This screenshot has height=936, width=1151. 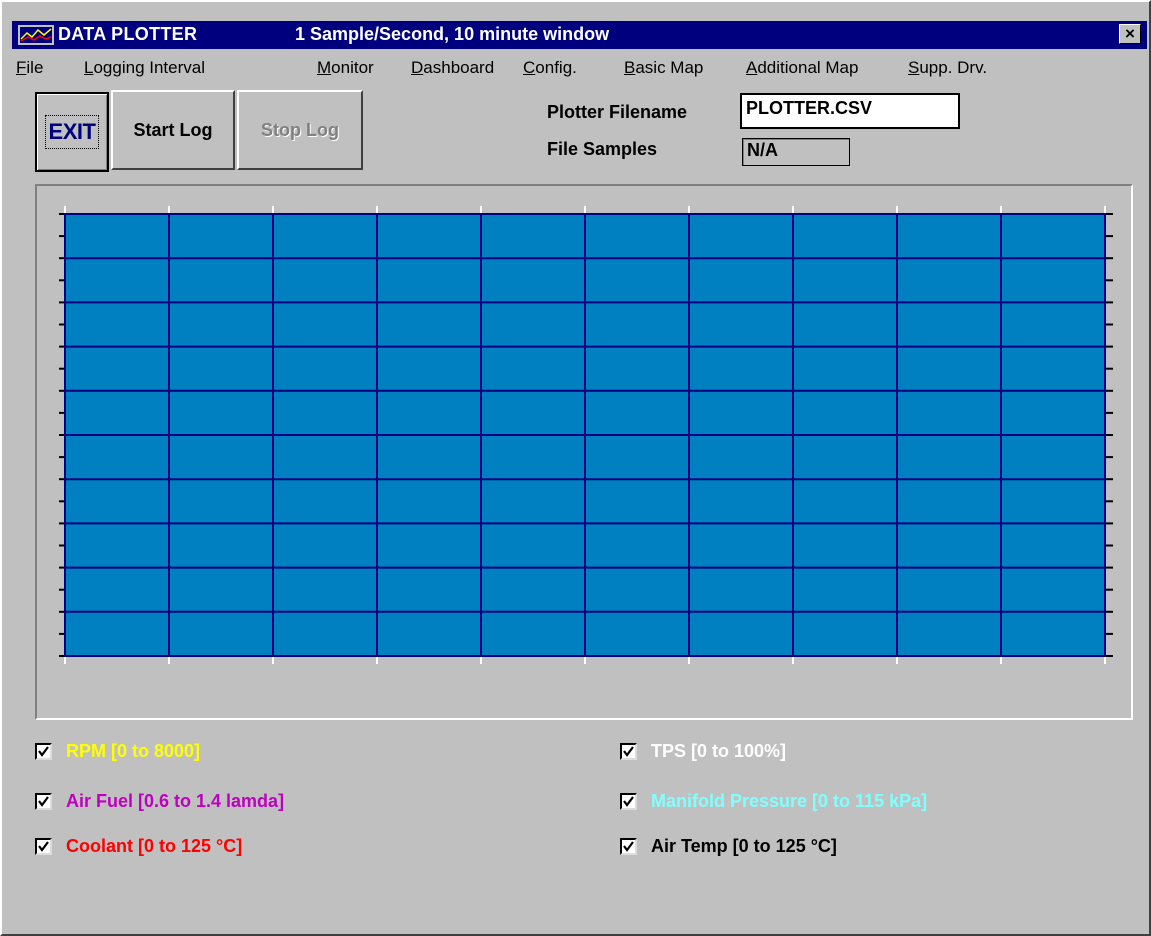 I want to click on close-button: ×, so click(x=1130, y=34).